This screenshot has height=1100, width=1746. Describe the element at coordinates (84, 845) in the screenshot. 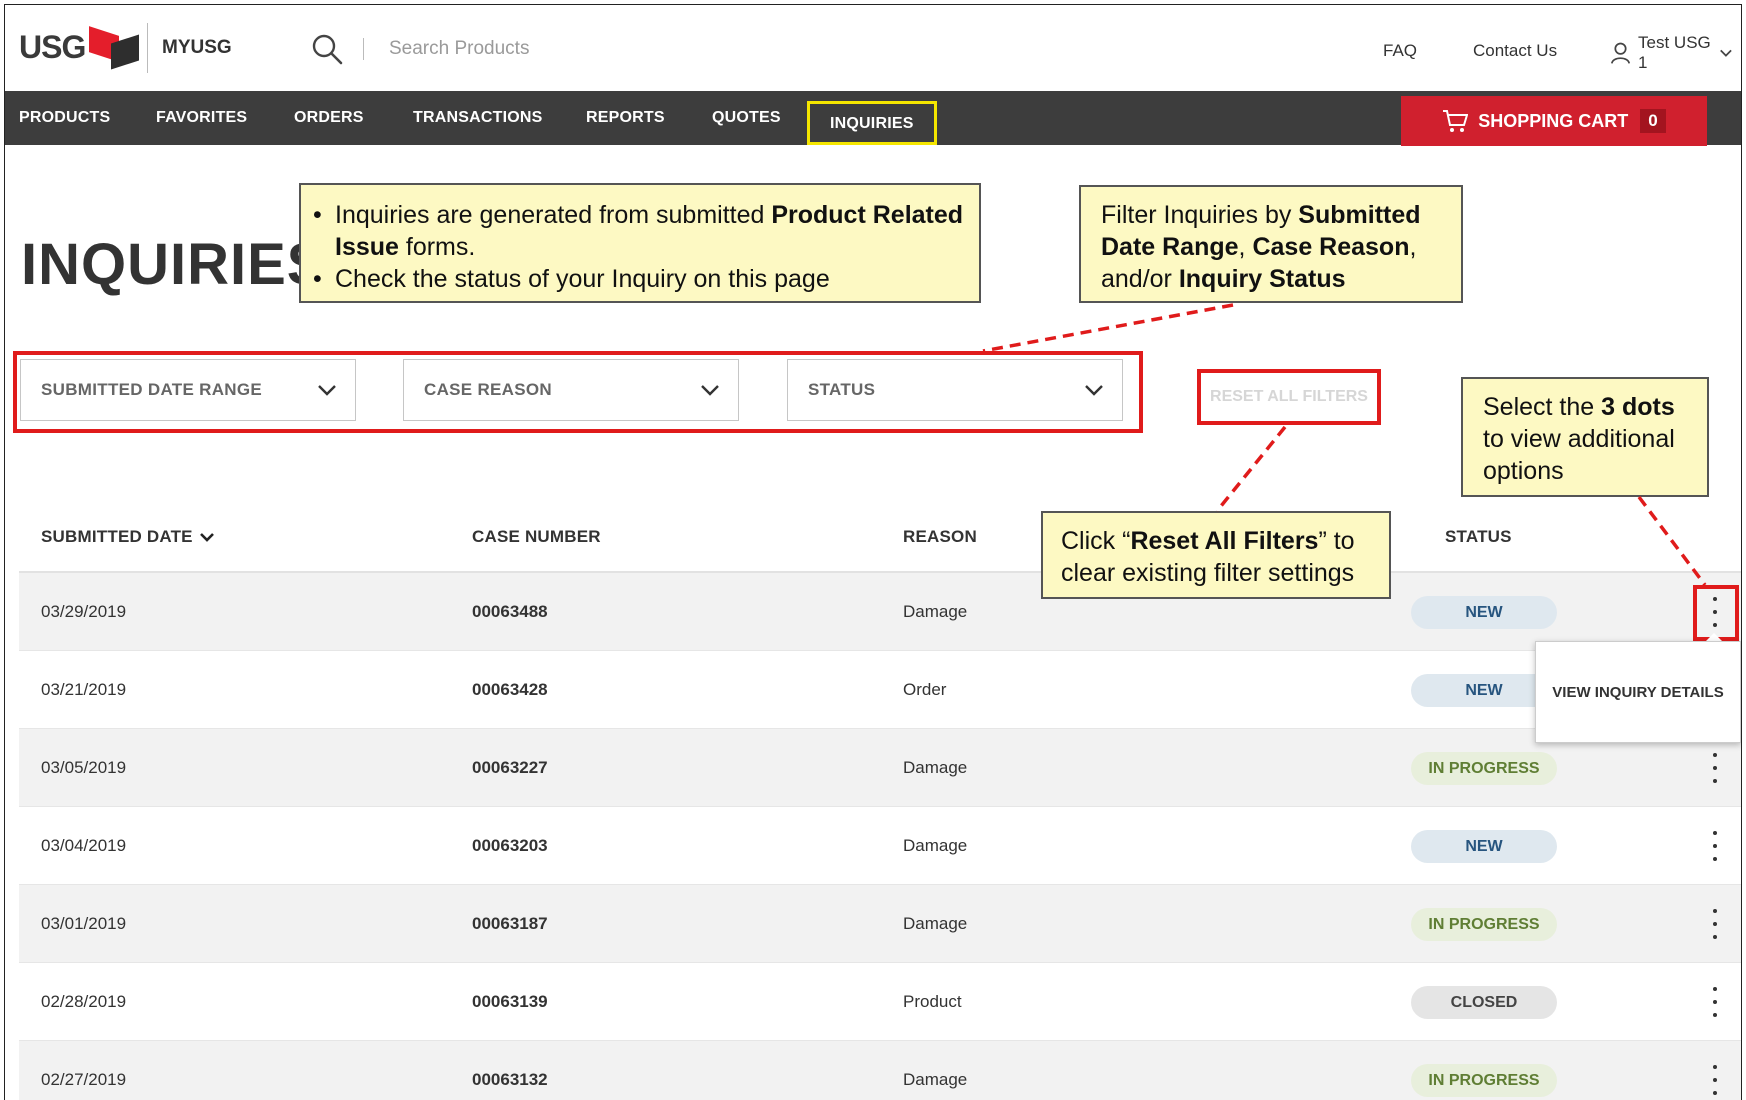

I see `row-date: 03/04/2019` at that location.